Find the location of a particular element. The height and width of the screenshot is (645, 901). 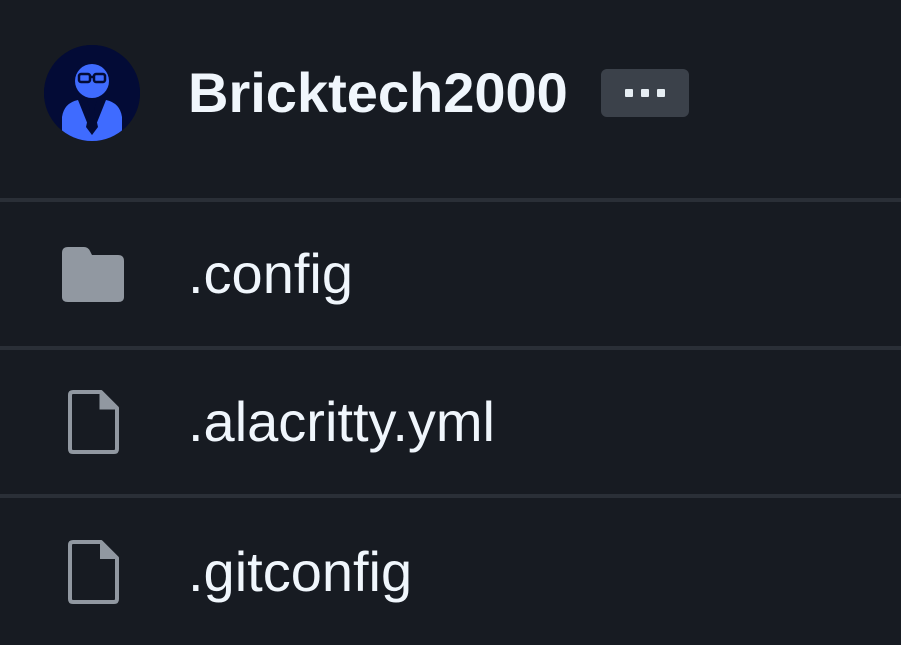

folder-icon is located at coordinates (93, 274).